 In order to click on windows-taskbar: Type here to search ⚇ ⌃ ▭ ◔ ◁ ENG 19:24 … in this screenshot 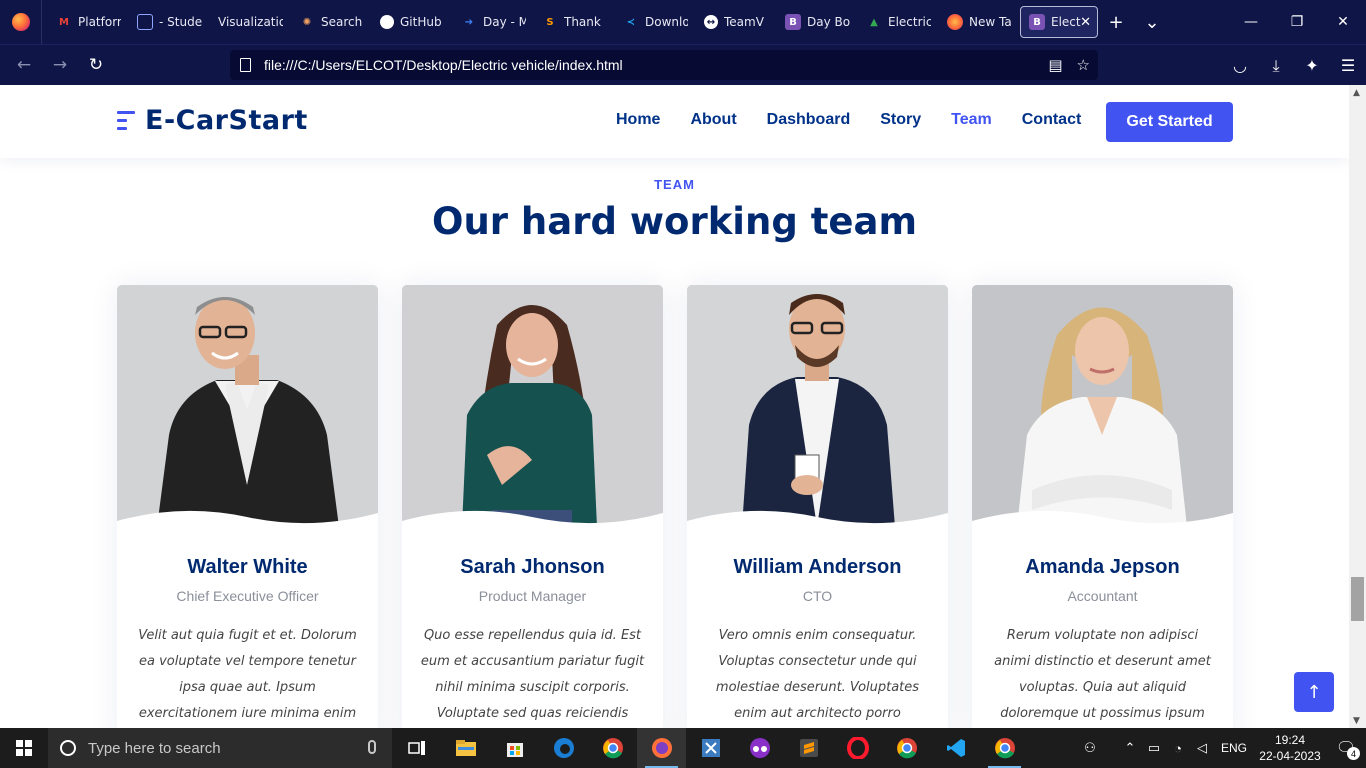, I will do `click(683, 748)`.